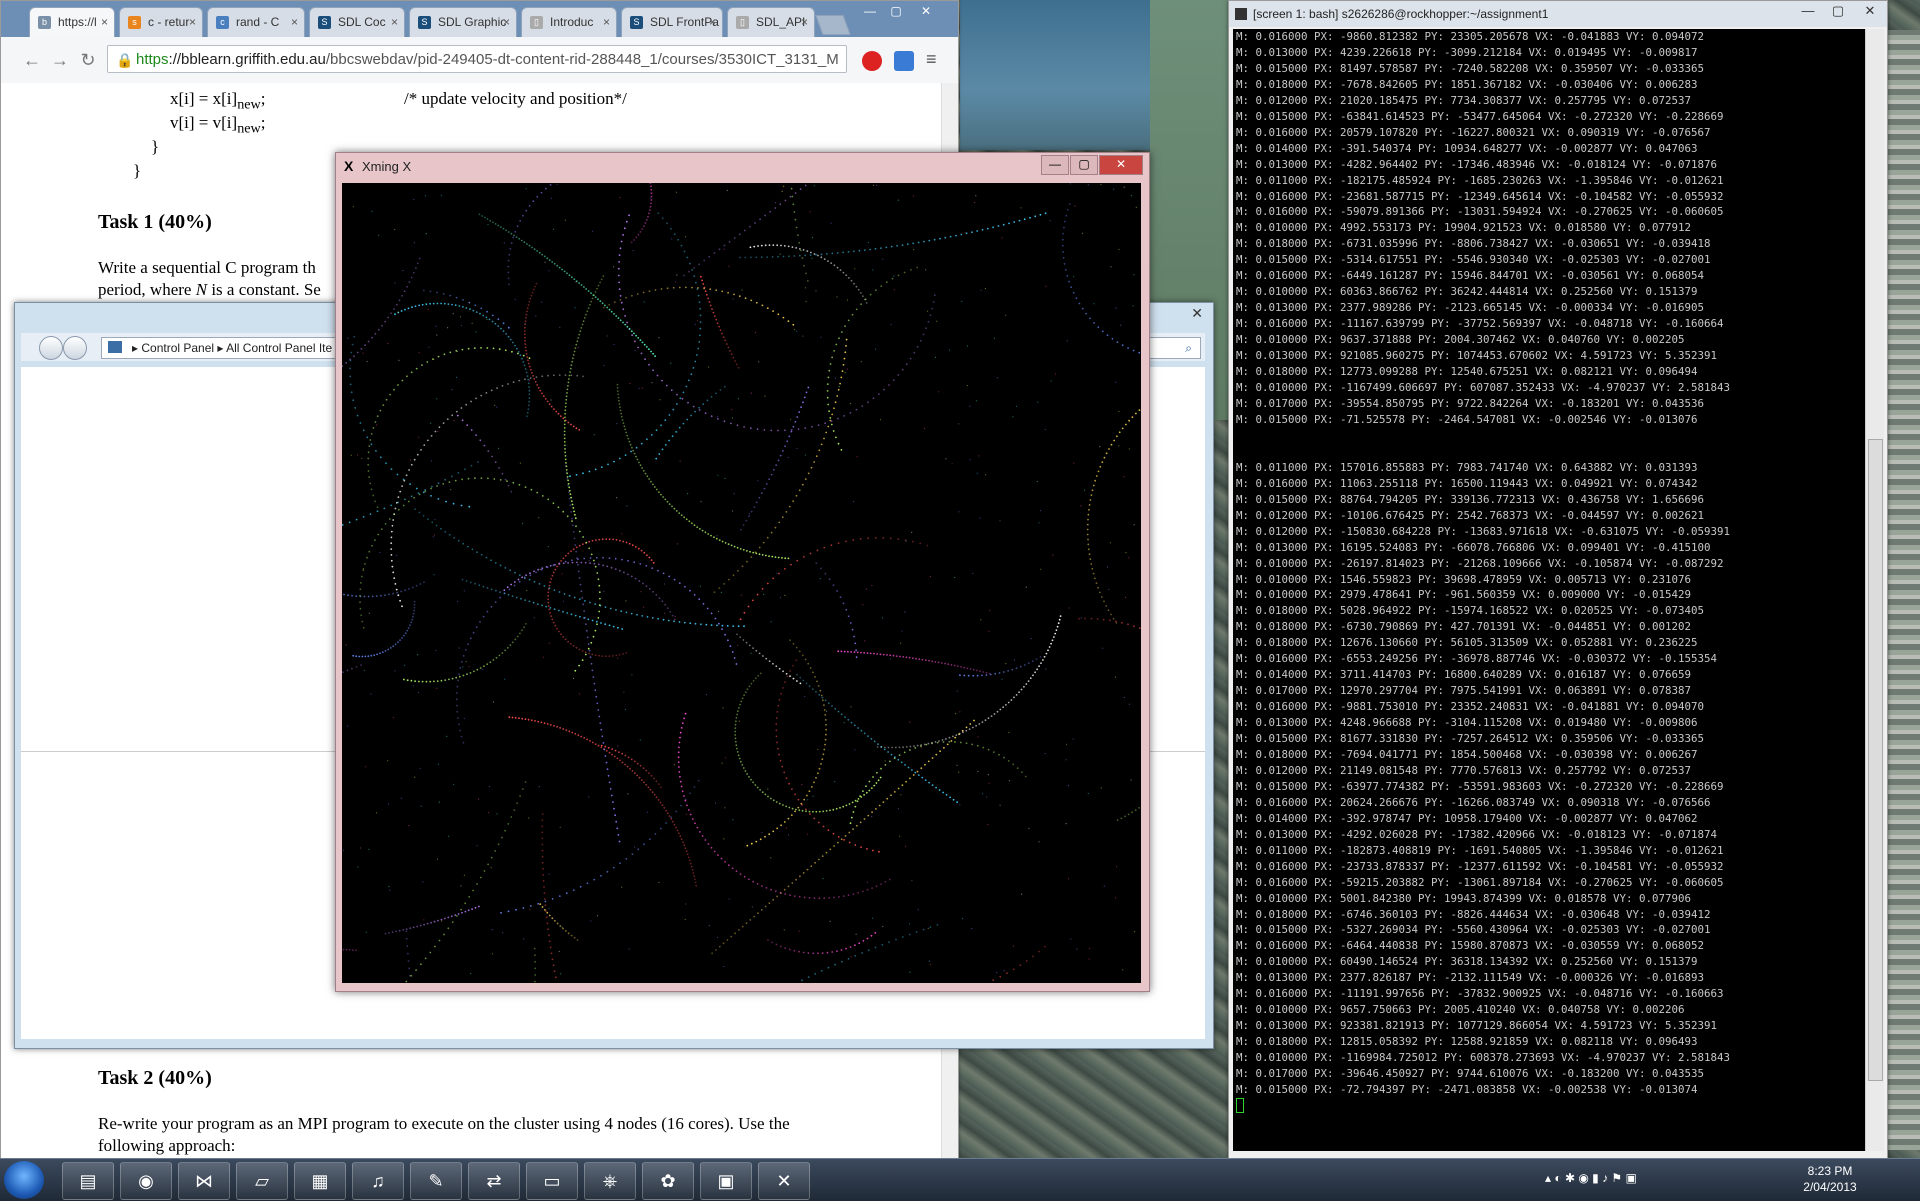 The height and width of the screenshot is (1201, 1920). Describe the element at coordinates (872, 61) in the screenshot. I see `adblock-icon` at that location.